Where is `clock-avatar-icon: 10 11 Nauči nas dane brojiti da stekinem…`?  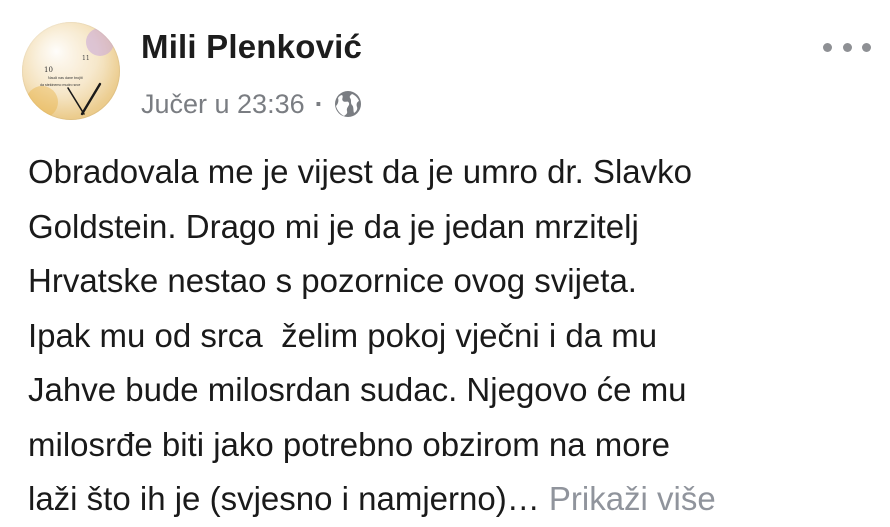
clock-avatar-icon: 10 11 Nauči nas dane brojiti da stekinem… is located at coordinates (71, 71).